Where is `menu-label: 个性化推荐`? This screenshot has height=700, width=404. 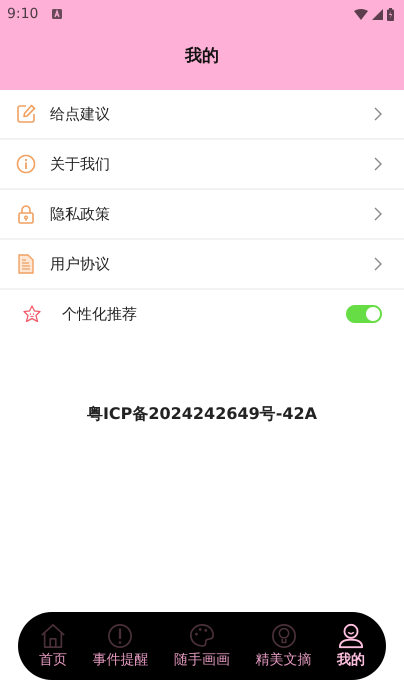 menu-label: 个性化推荐 is located at coordinates (100, 314).